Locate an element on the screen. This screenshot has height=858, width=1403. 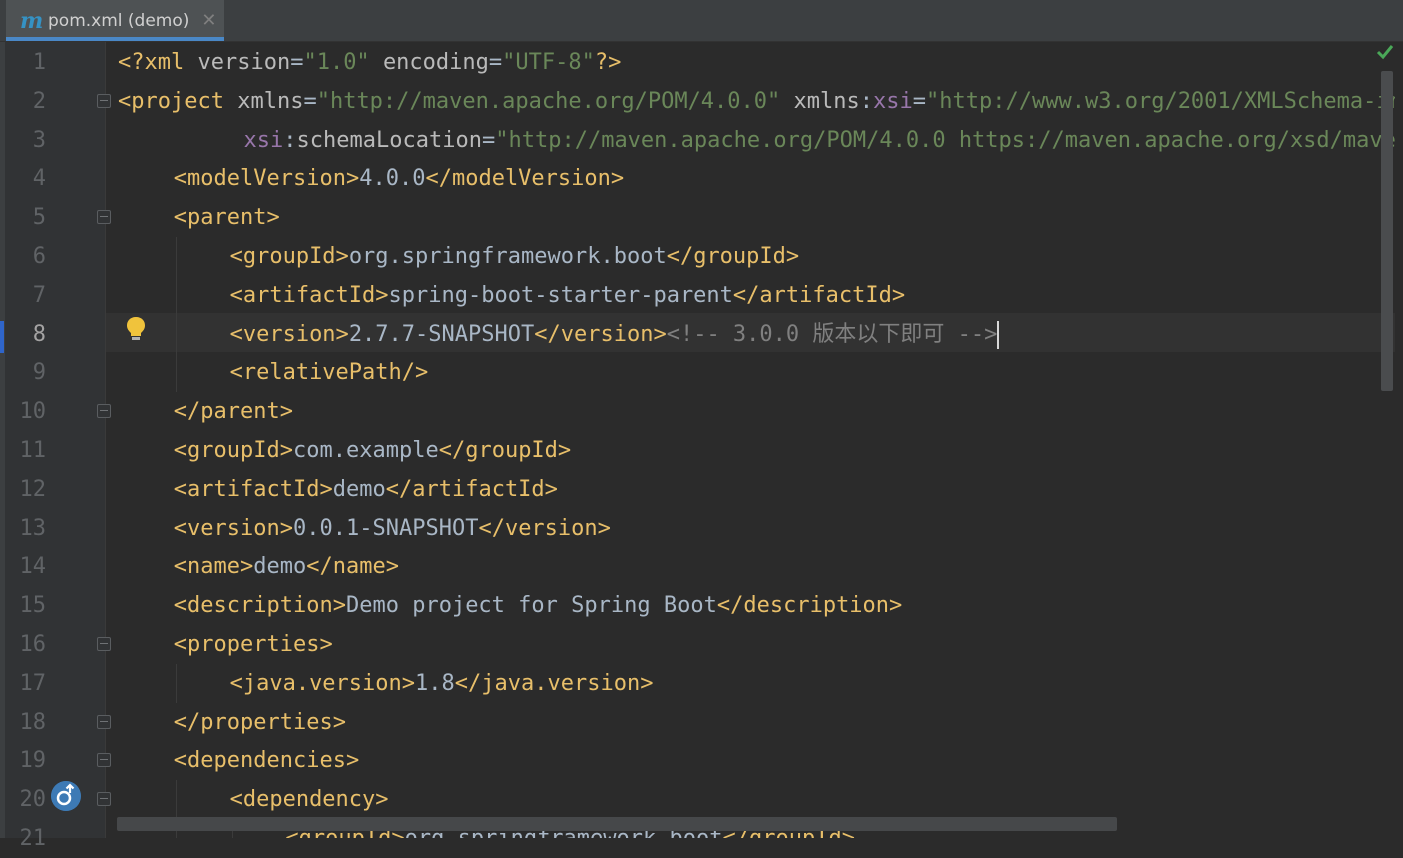
maven-m-icon: m is located at coordinates (32, 20).